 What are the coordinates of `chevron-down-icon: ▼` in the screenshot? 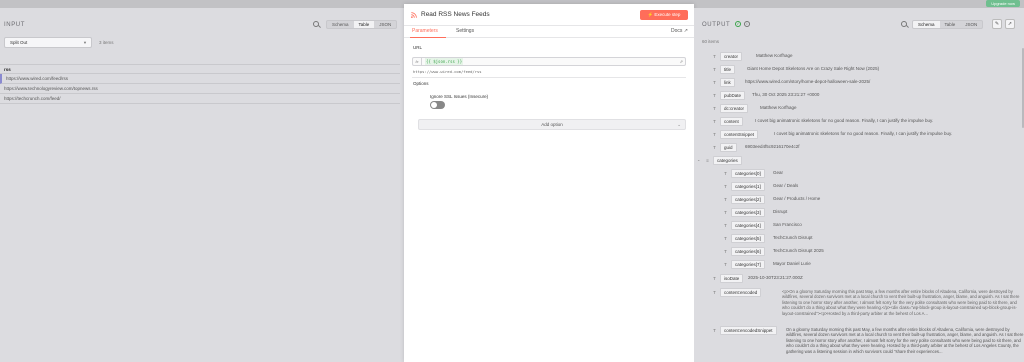 It's located at (85, 42).